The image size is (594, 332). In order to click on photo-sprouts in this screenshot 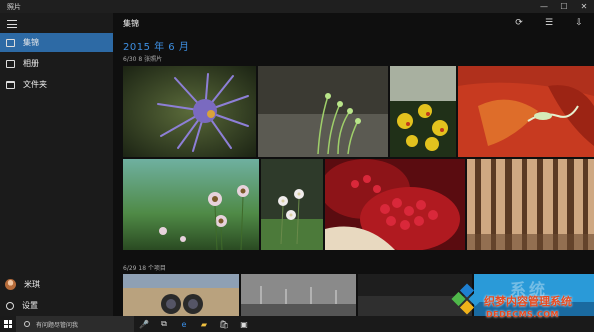, I will do `click(323, 111)`.